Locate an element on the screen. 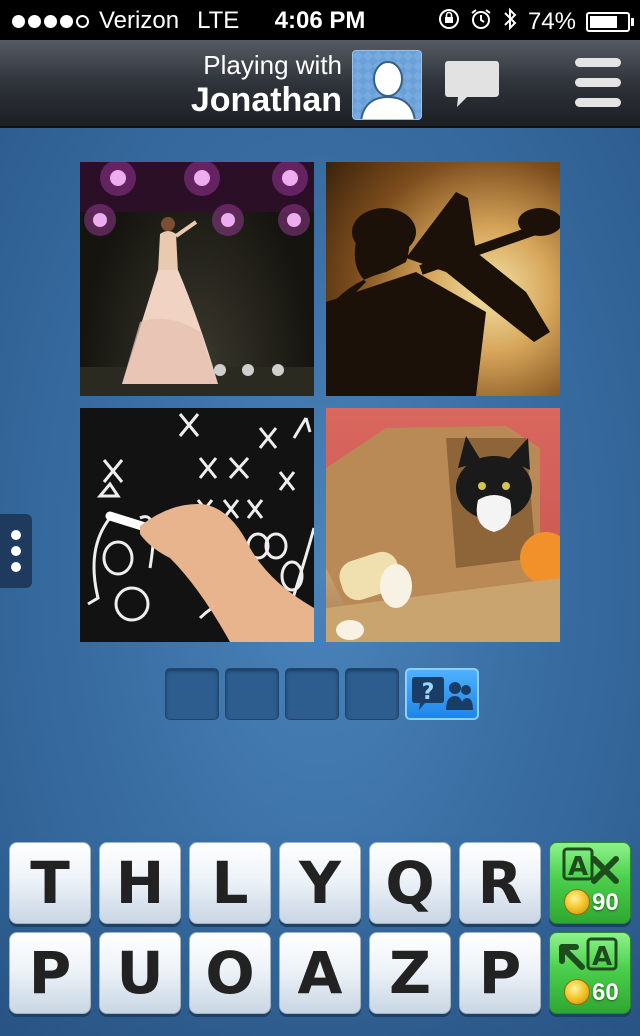 The height and width of the screenshot is (1036, 640). letter-key: A is located at coordinates (320, 973).